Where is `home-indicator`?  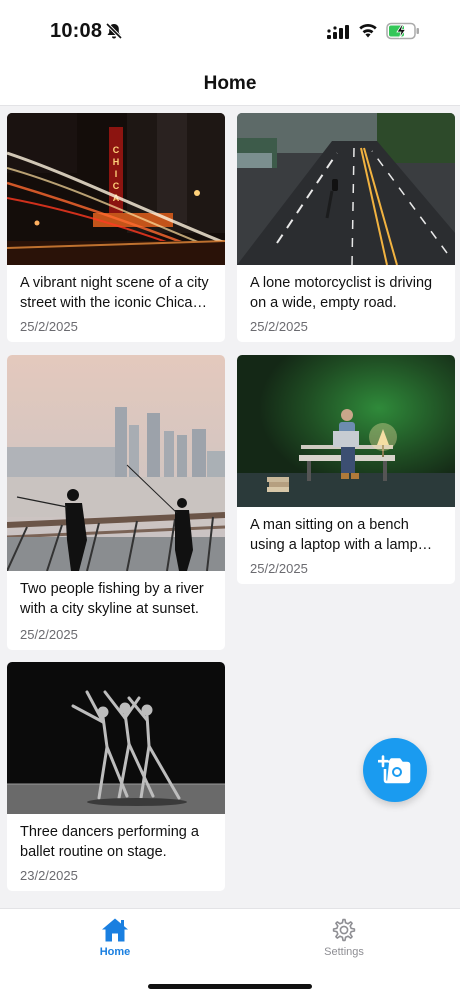 home-indicator is located at coordinates (230, 986).